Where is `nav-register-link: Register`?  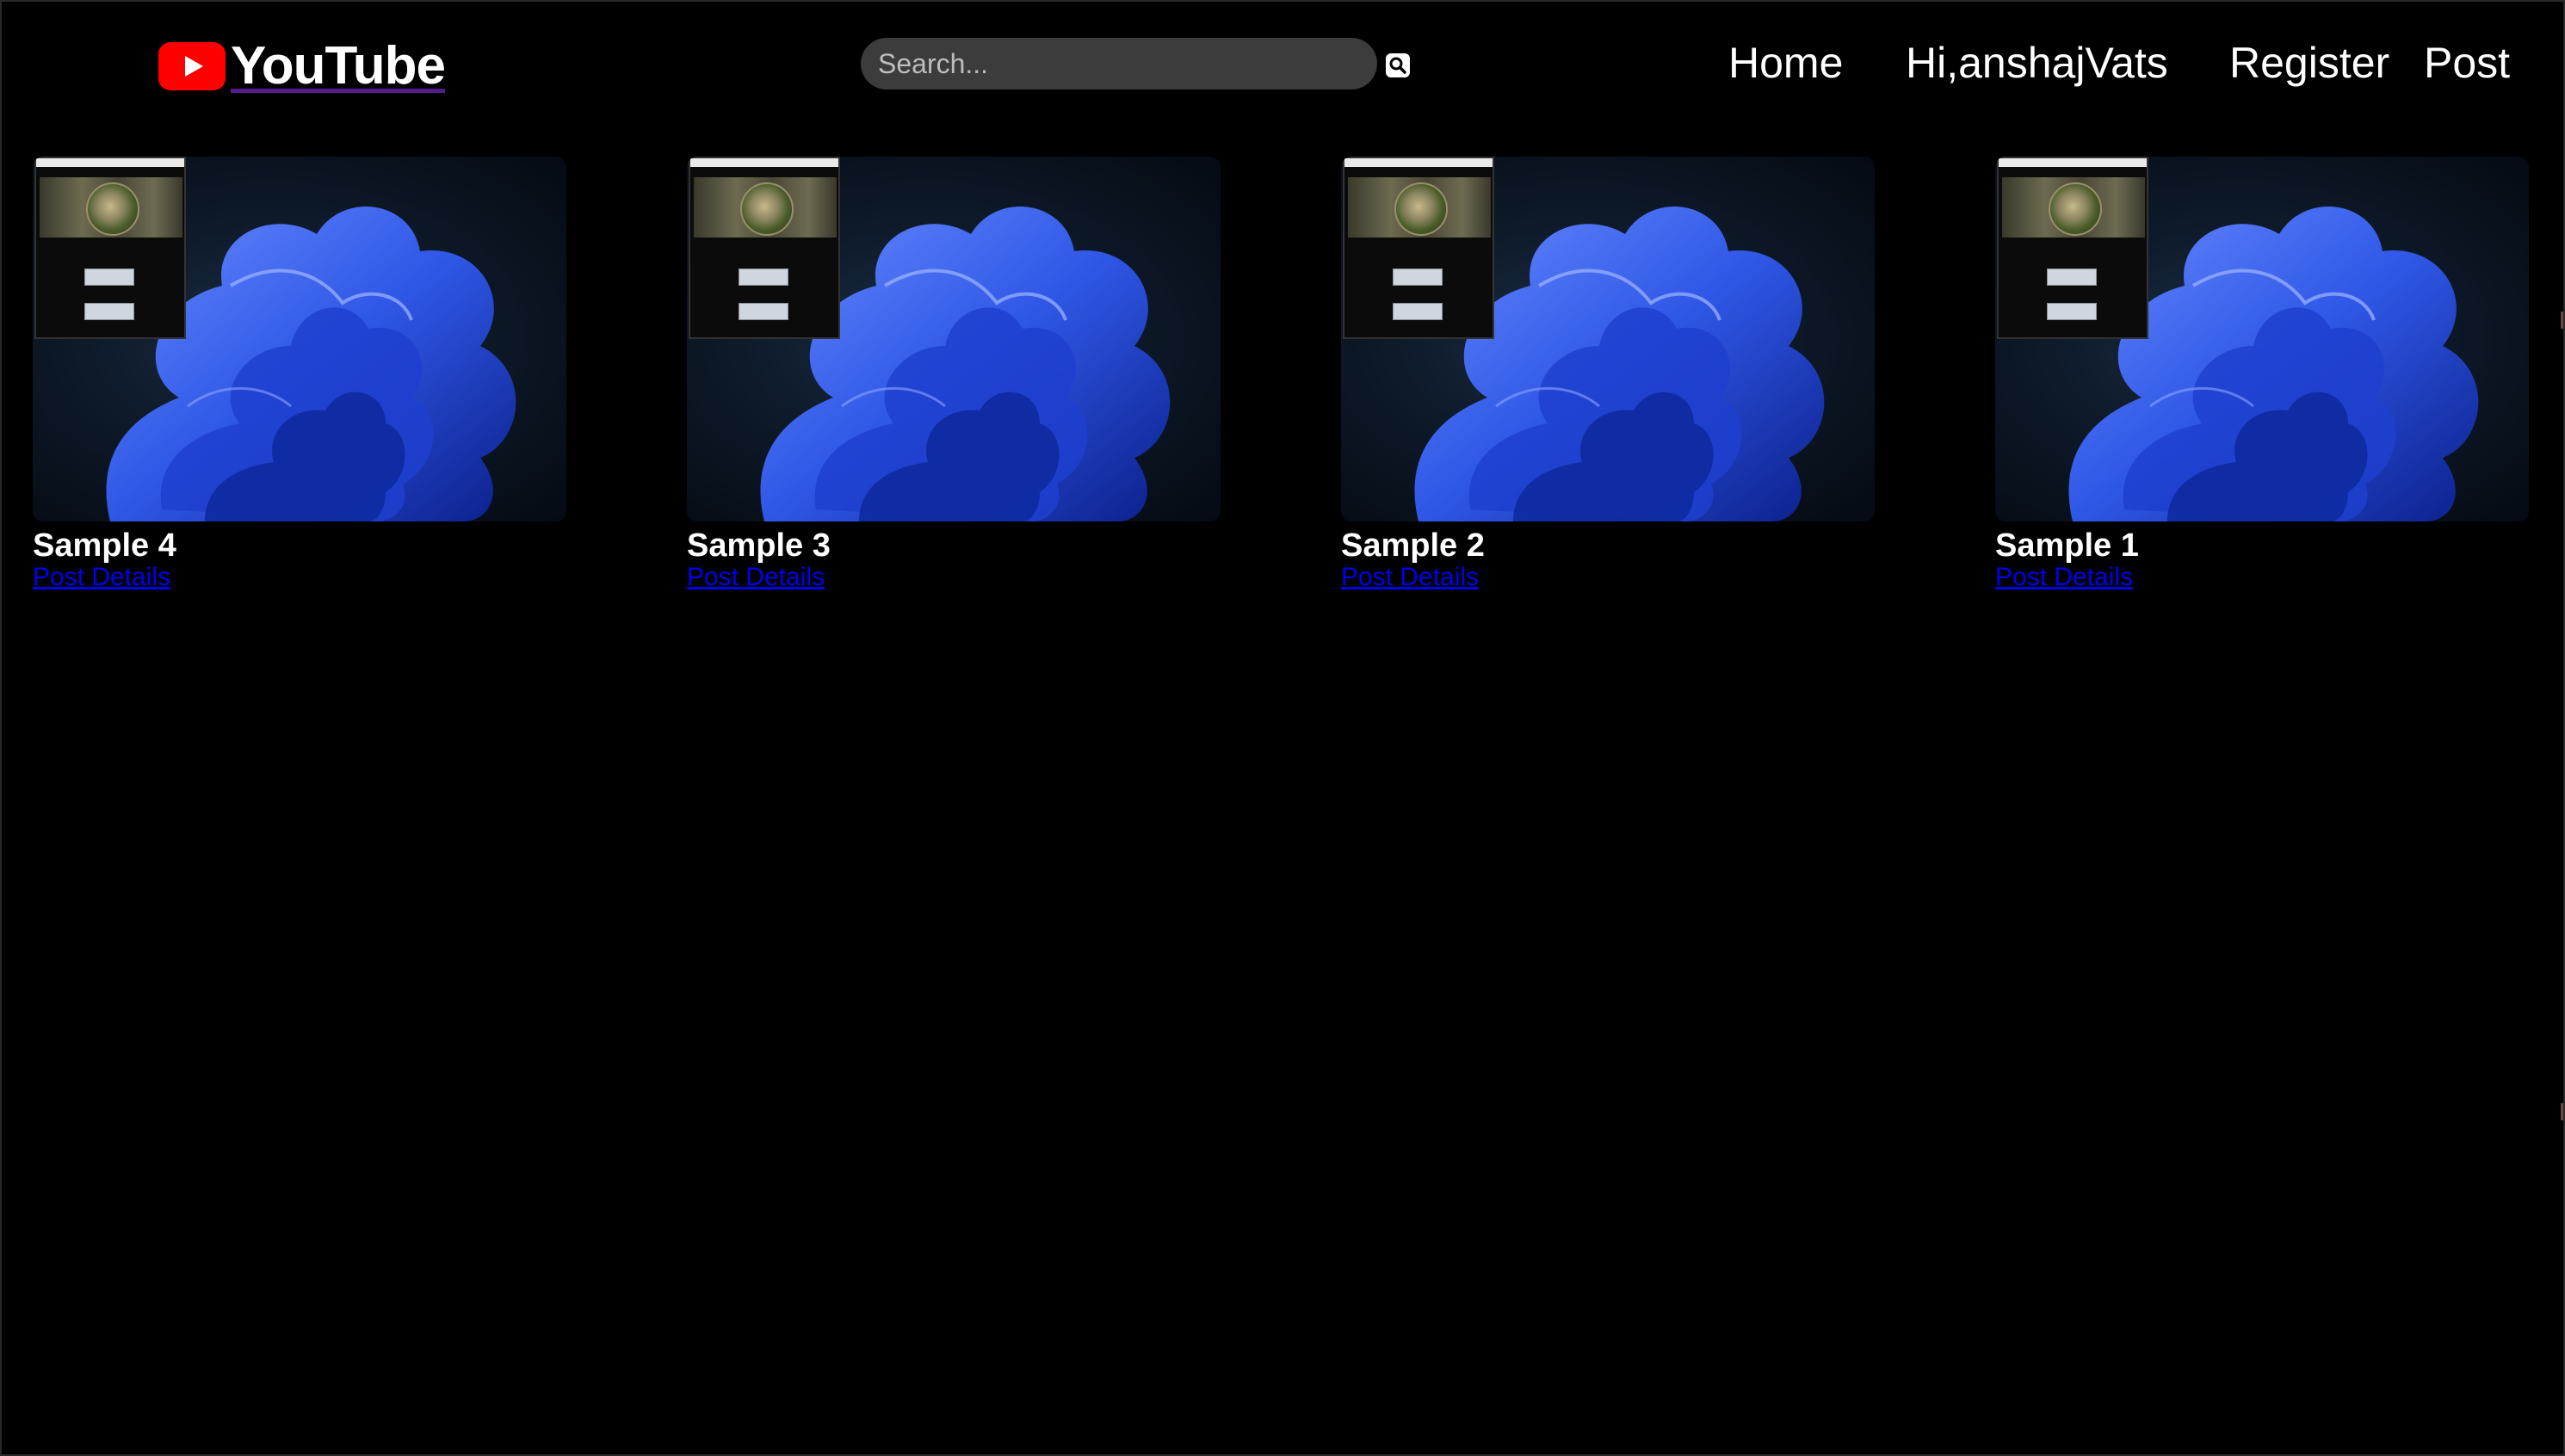
nav-register-link: Register is located at coordinates (2309, 63).